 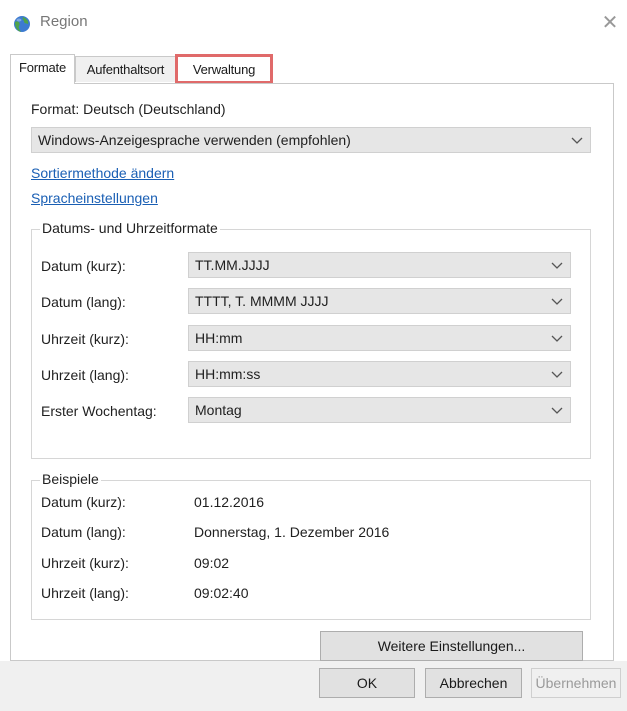 I want to click on long-time-value: HH:mm:ss, so click(x=228, y=374).